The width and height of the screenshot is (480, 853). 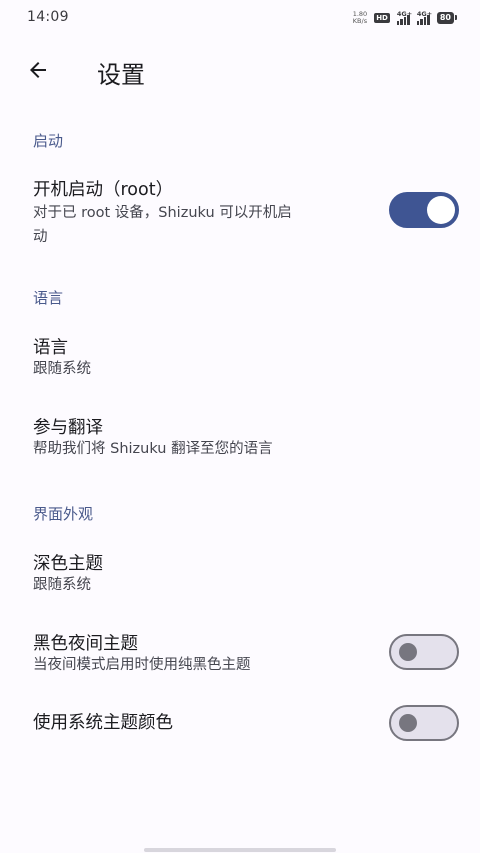 I want to click on pref-summary: 帮助我们将 Shizuku 翻译至您的语言, so click(x=153, y=449).